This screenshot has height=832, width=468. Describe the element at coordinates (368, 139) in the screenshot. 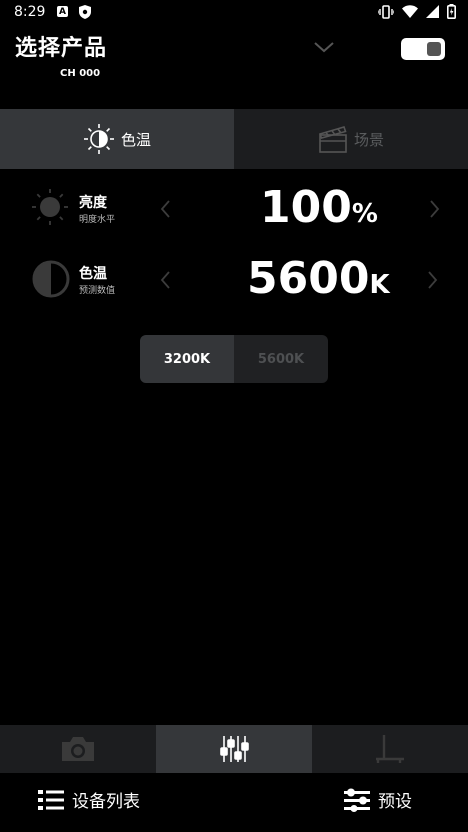

I see `tab-label: 场景` at that location.